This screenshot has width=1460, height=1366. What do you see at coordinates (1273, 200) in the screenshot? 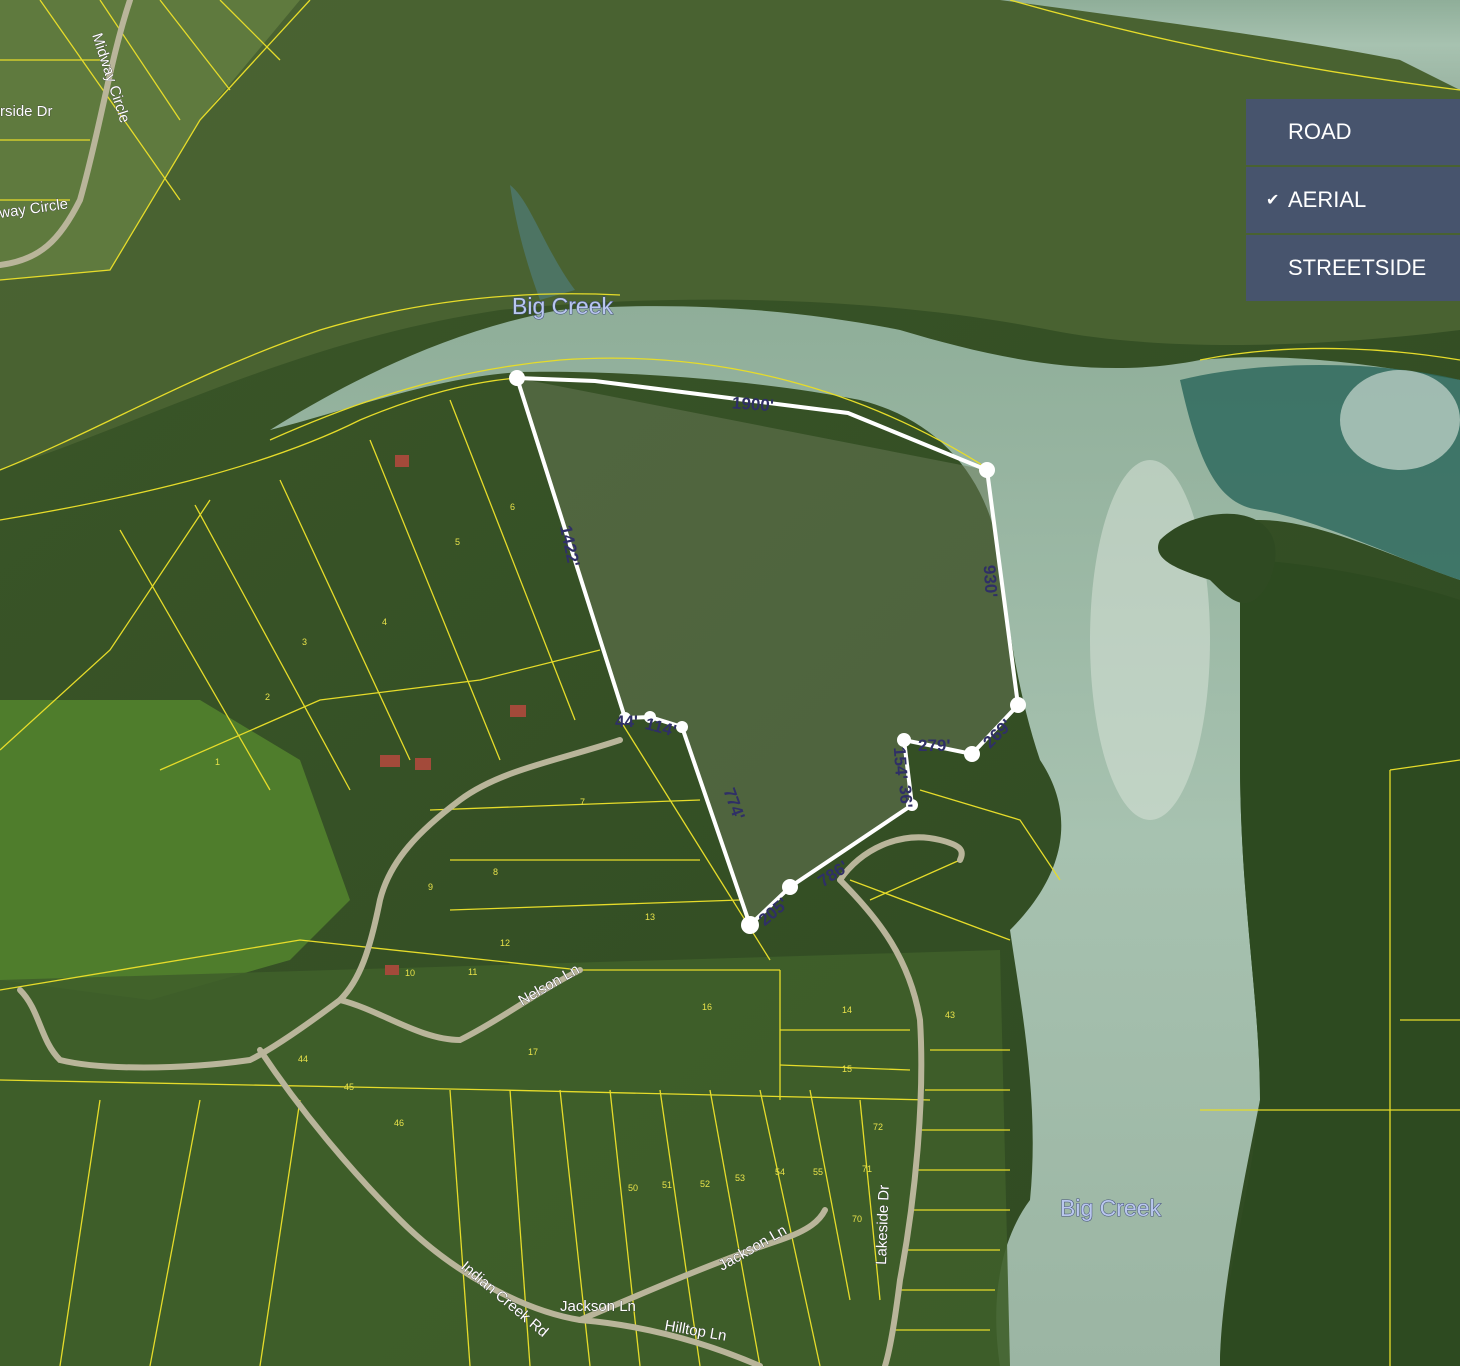
I see `check-icon: ✔` at bounding box center [1273, 200].